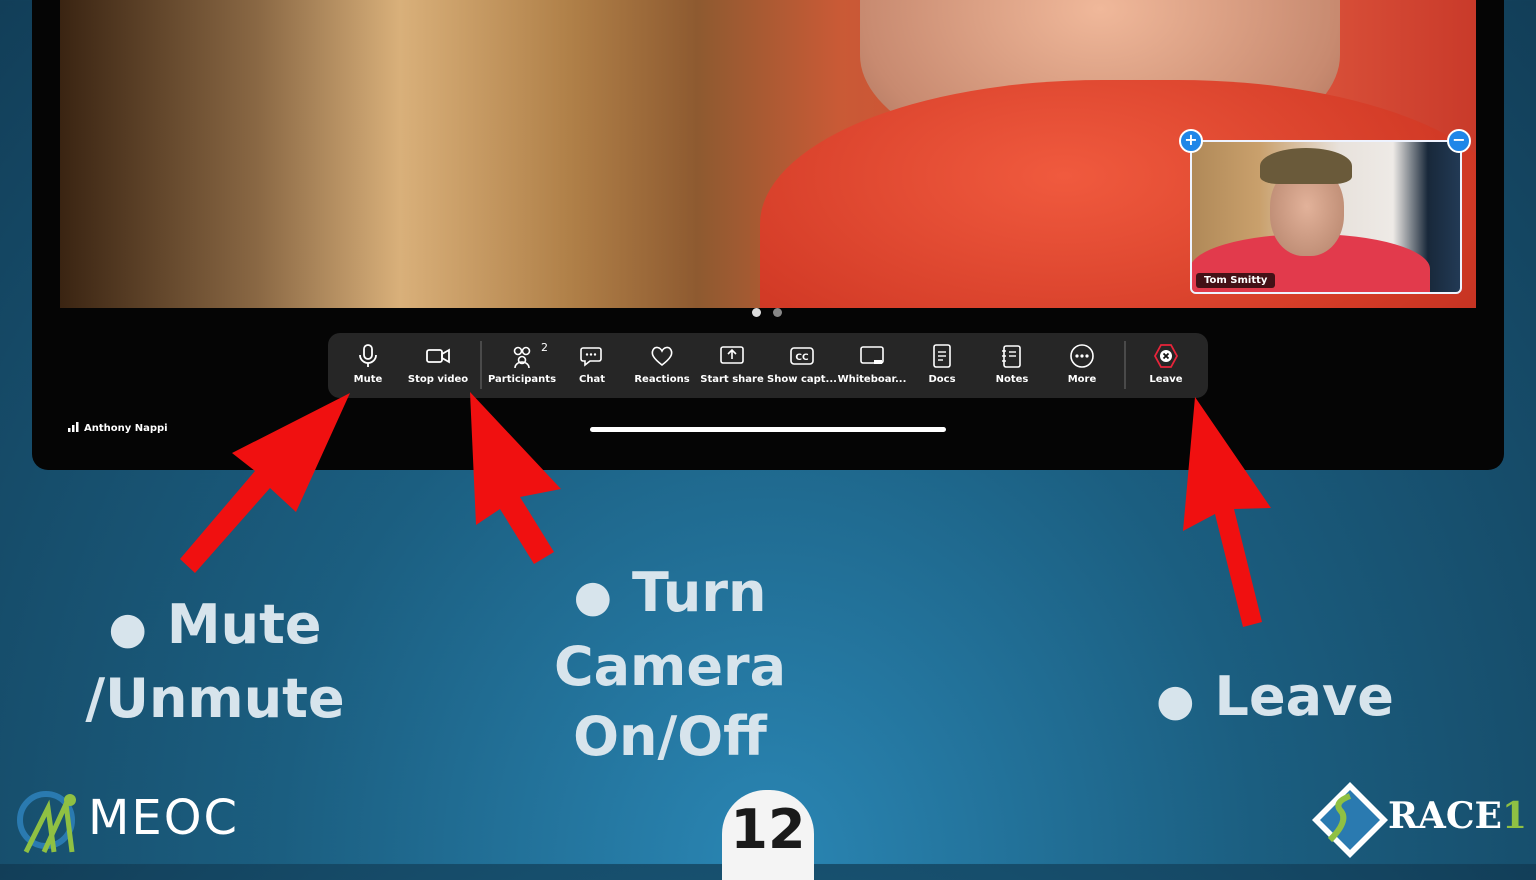 Image resolution: width=1536 pixels, height=880 pixels. I want to click on race1-logo-text: RACE1, so click(1457, 816).